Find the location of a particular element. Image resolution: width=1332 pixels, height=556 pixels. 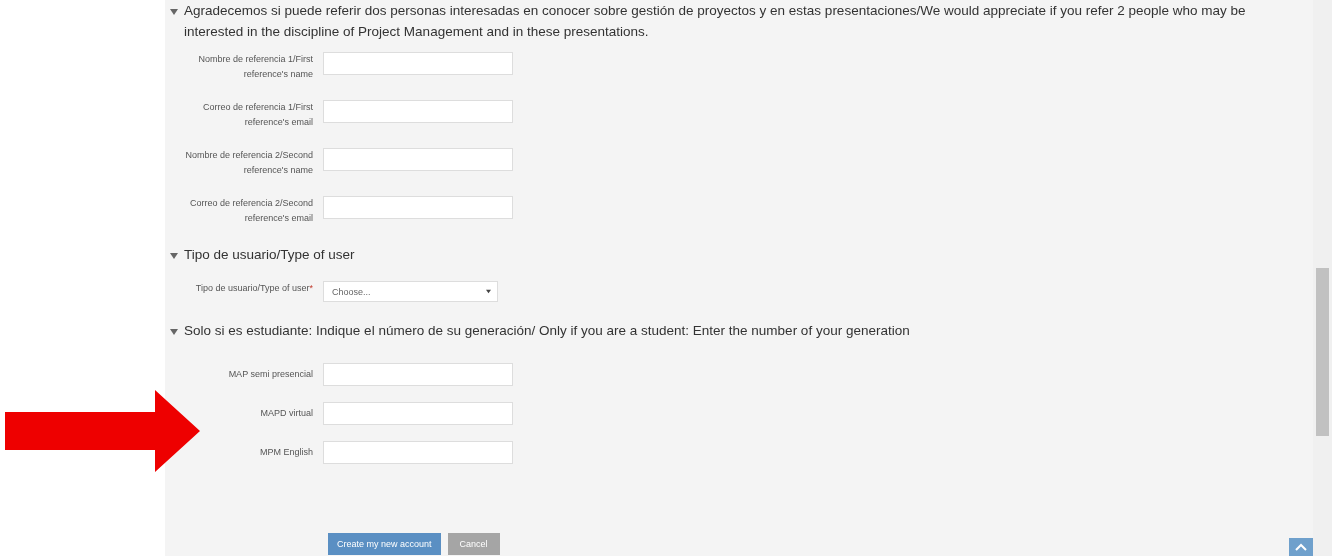

field-label: Nombre de referencia 2/Second reference's name is located at coordinates (248, 163).